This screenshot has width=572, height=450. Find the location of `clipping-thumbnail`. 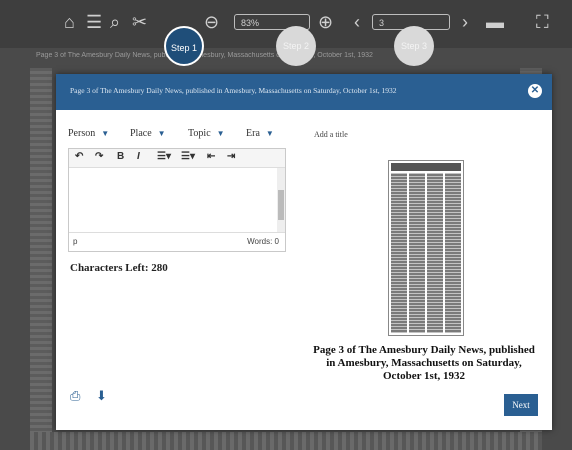

clipping-thumbnail is located at coordinates (426, 248).